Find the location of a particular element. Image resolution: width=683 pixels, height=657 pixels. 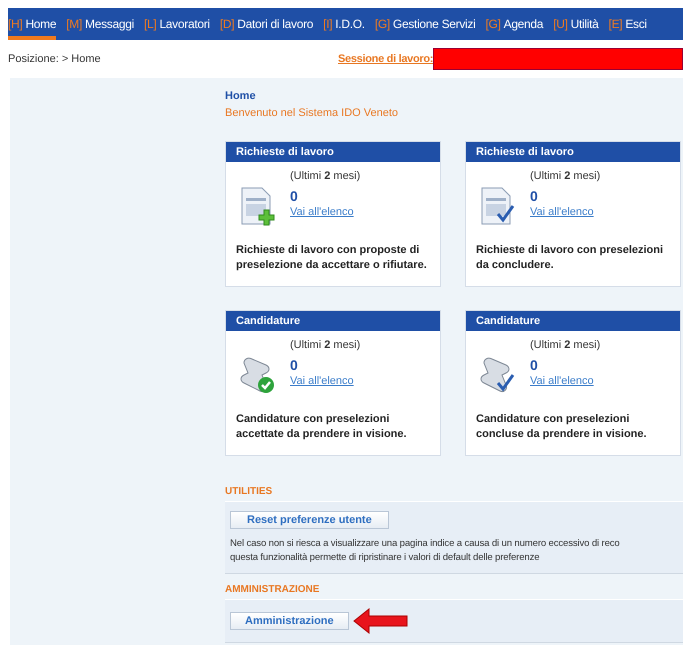

card-description: Candidature con preselezioni accettate da prendere in visione. is located at coordinates (322, 427).